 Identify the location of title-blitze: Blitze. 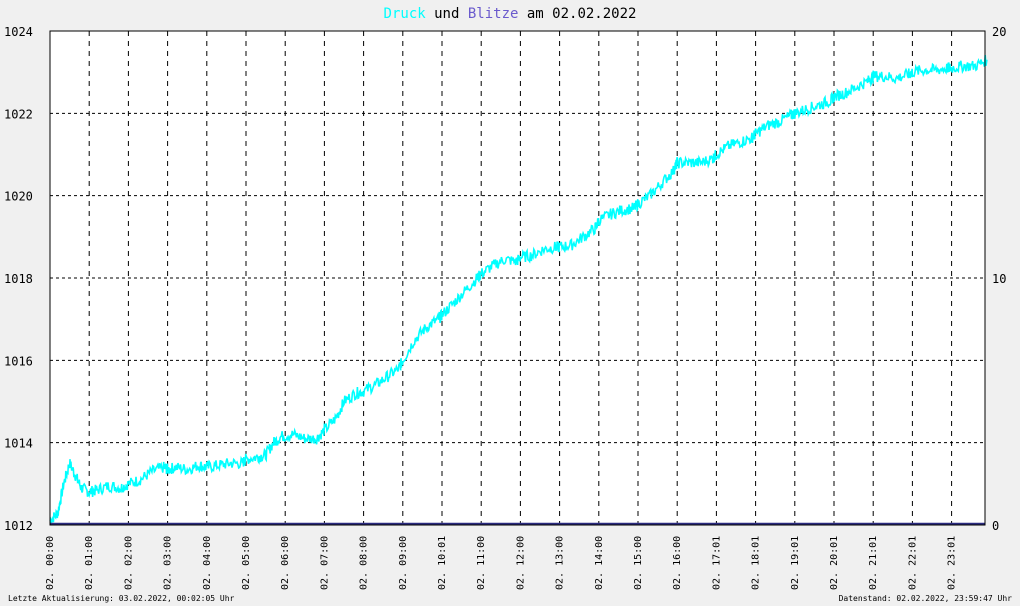
(493, 14).